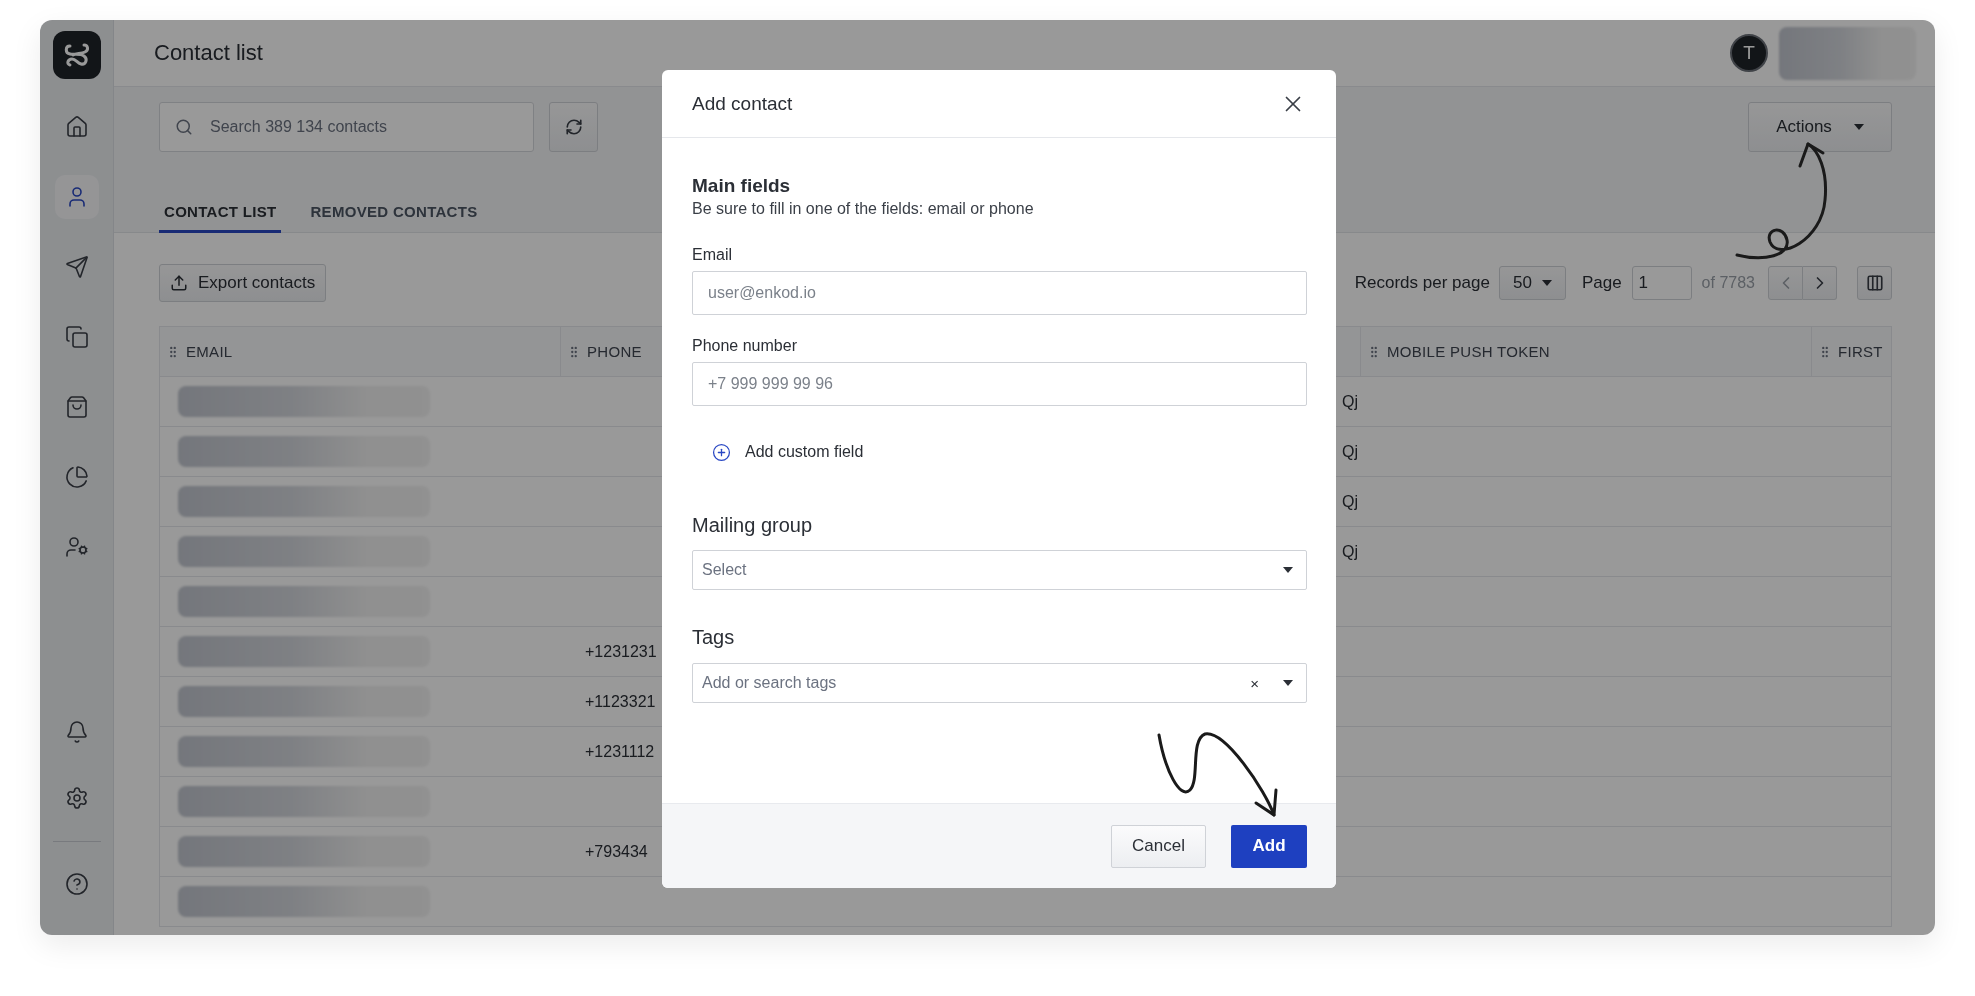 The width and height of the screenshot is (1975, 996). What do you see at coordinates (76, 337) in the screenshot?
I see `copy-icon` at bounding box center [76, 337].